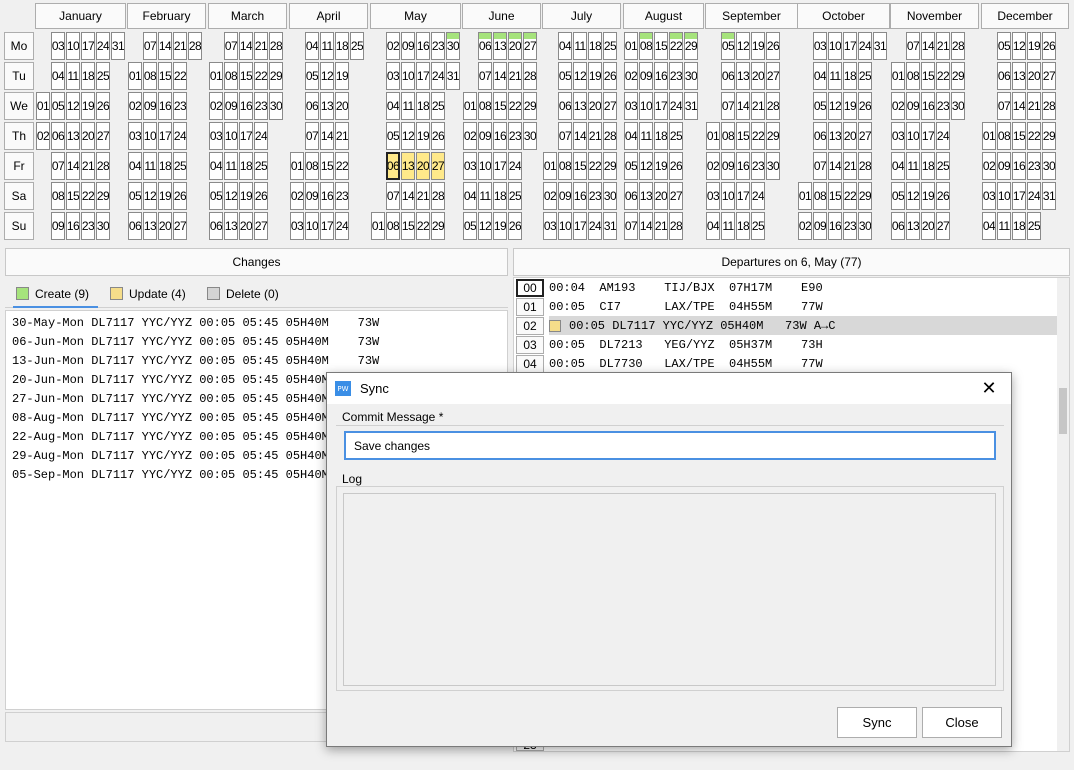  Describe the element at coordinates (843, 16) in the screenshot. I see `month-header: October` at that location.